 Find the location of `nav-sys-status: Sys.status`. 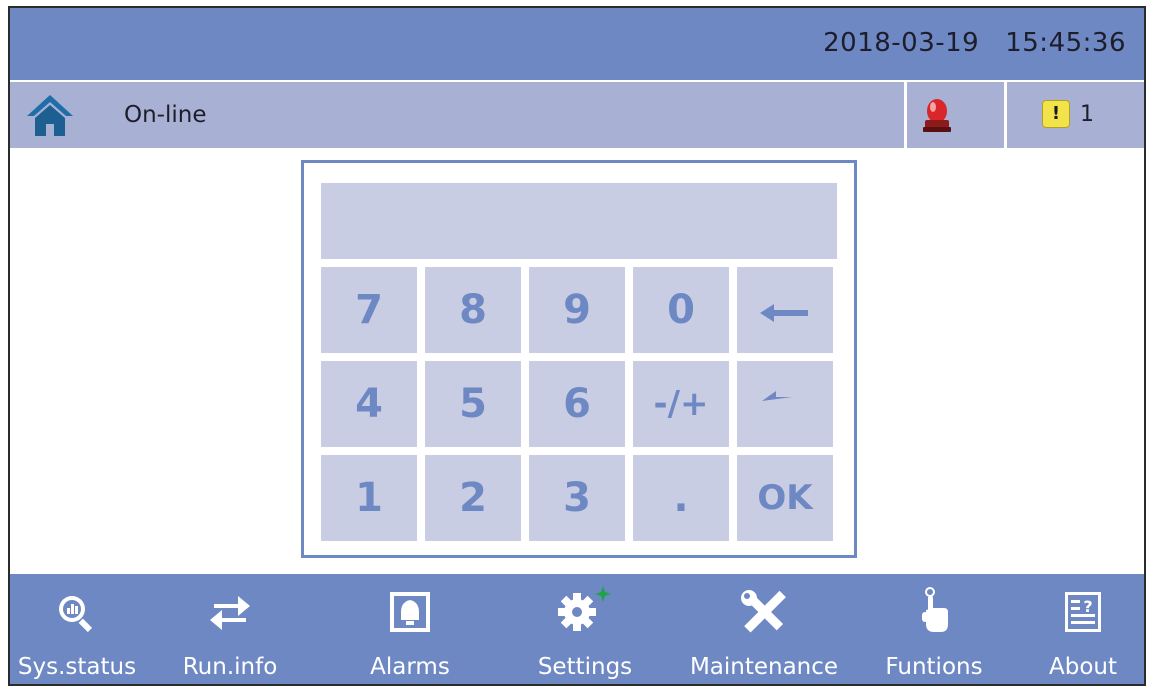

nav-sys-status: Sys.status is located at coordinates (77, 629).